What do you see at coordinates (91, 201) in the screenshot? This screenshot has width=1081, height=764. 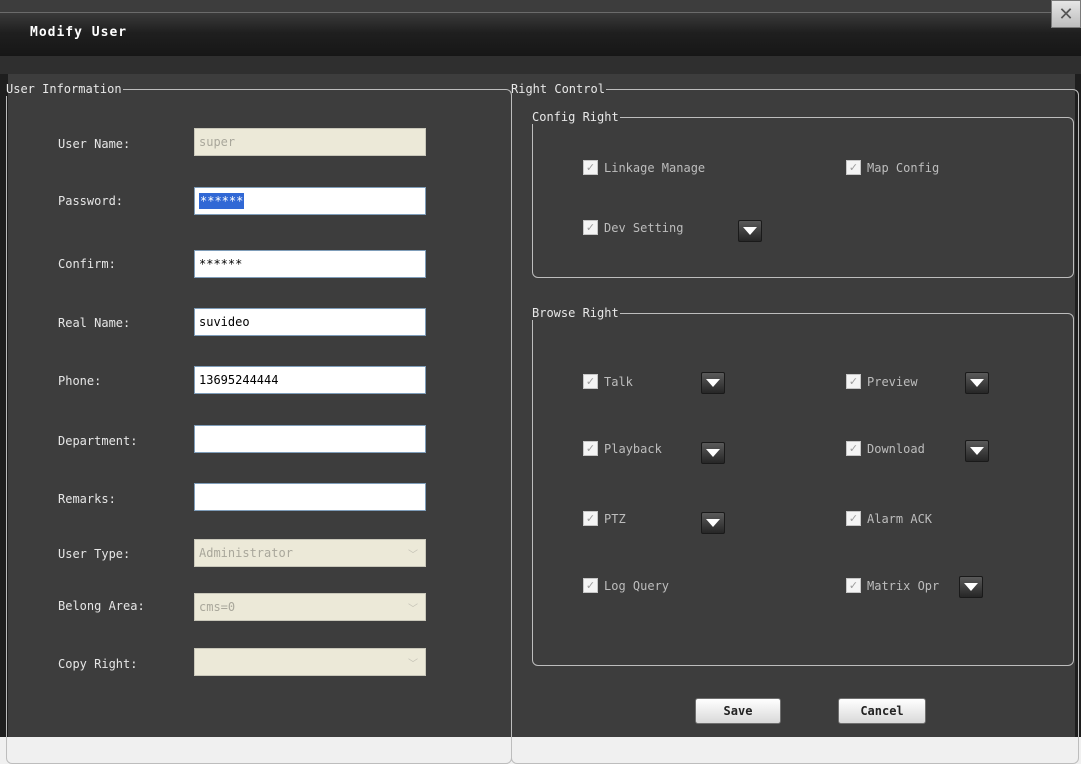 I see `password-label: Password:` at bounding box center [91, 201].